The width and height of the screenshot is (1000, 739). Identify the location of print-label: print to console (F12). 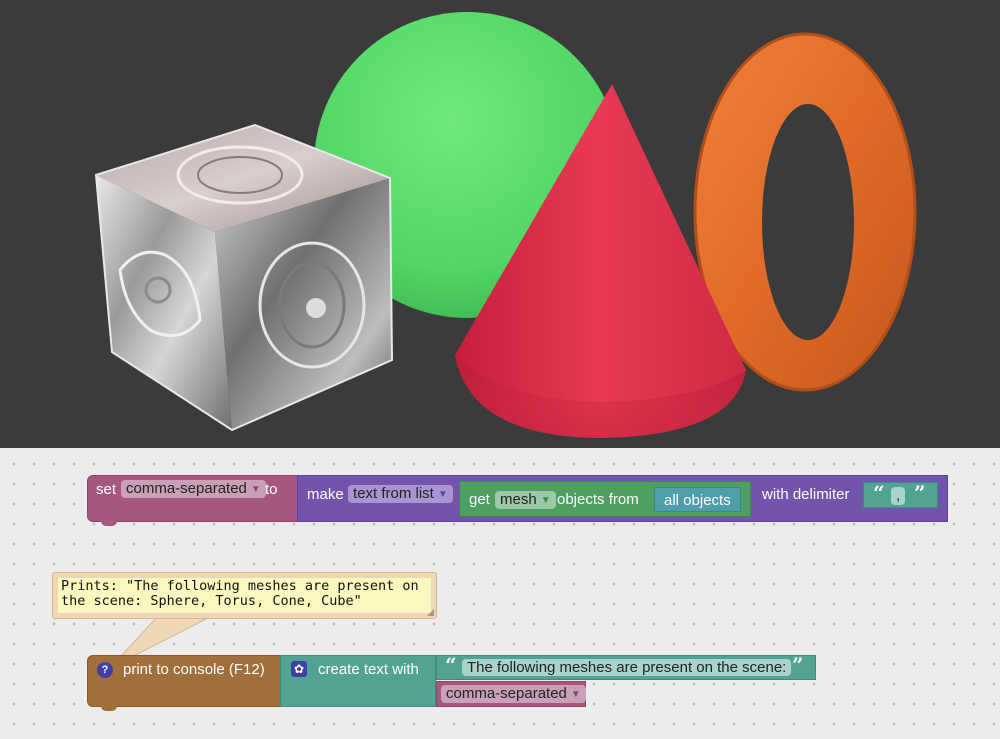
(194, 669).